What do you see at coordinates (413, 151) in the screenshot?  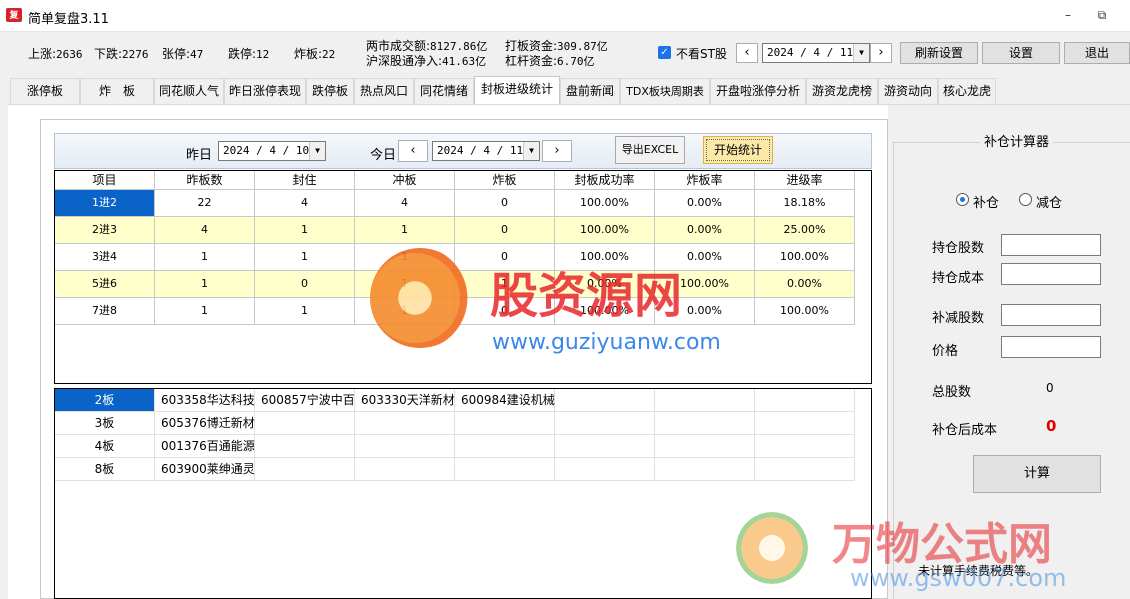 I see `today-prev-button: ‹` at bounding box center [413, 151].